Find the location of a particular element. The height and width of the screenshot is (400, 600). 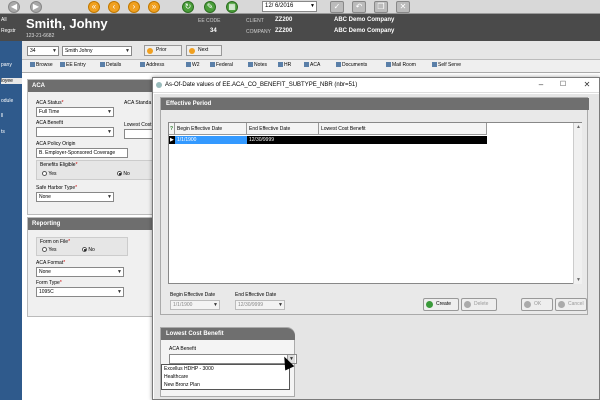

tab-aca: ACA is located at coordinates (312, 65).